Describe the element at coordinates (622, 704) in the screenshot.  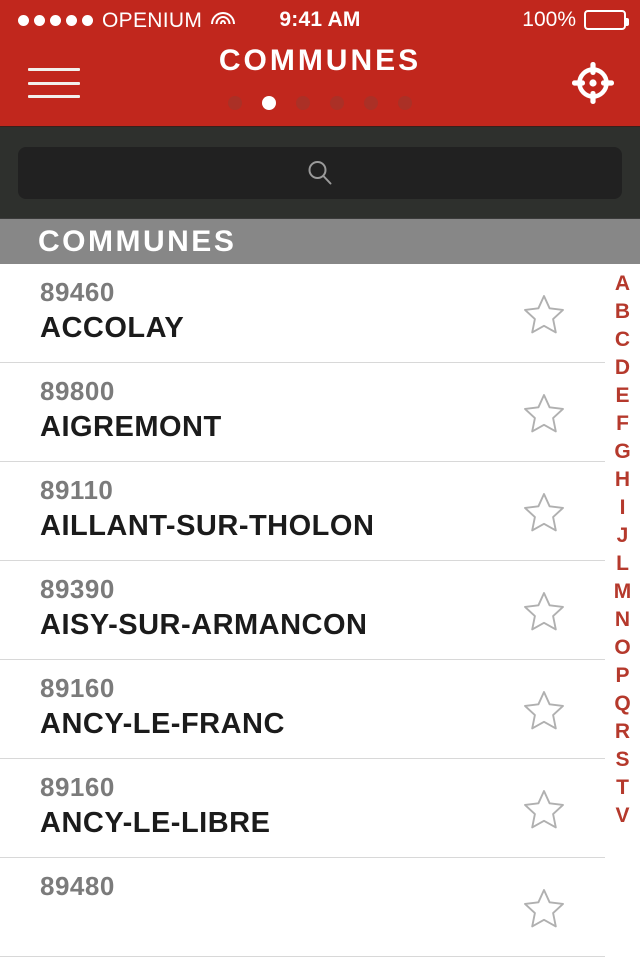
I see `alpha-index-letter: Q` at that location.